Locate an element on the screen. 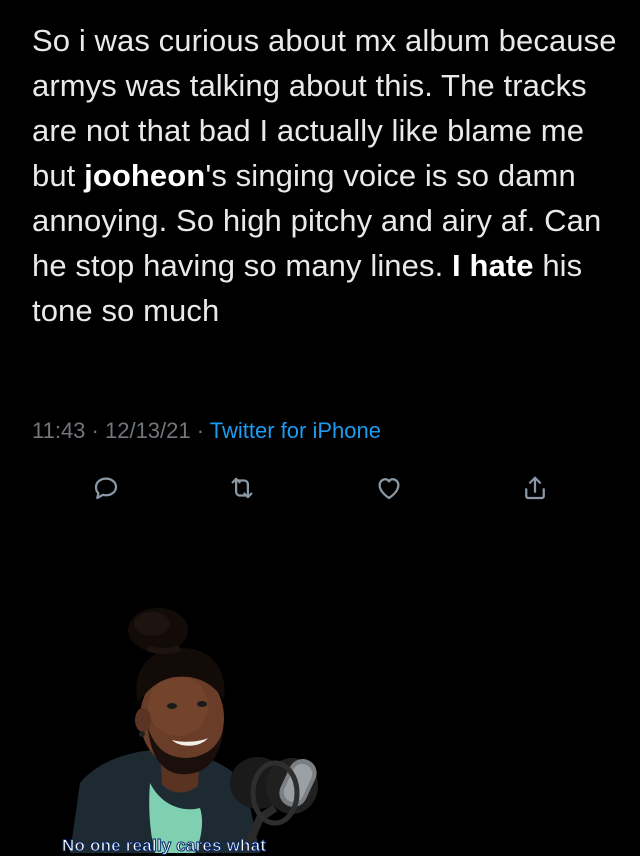  retweet-button is located at coordinates (242, 488).